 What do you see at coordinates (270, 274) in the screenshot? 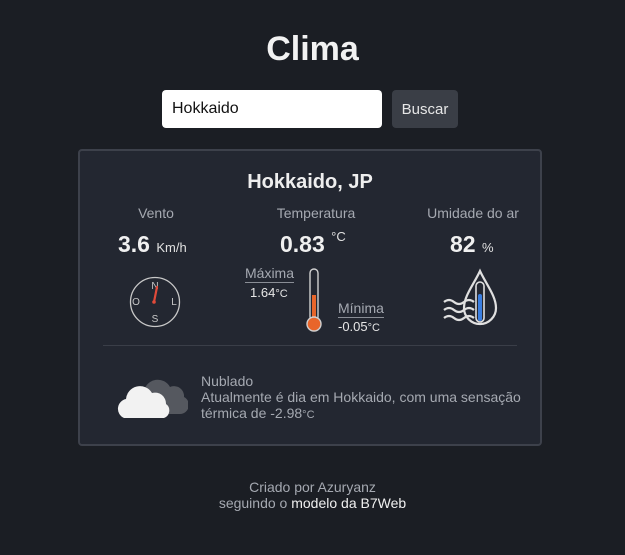
I see `max-label: Máxima` at bounding box center [270, 274].